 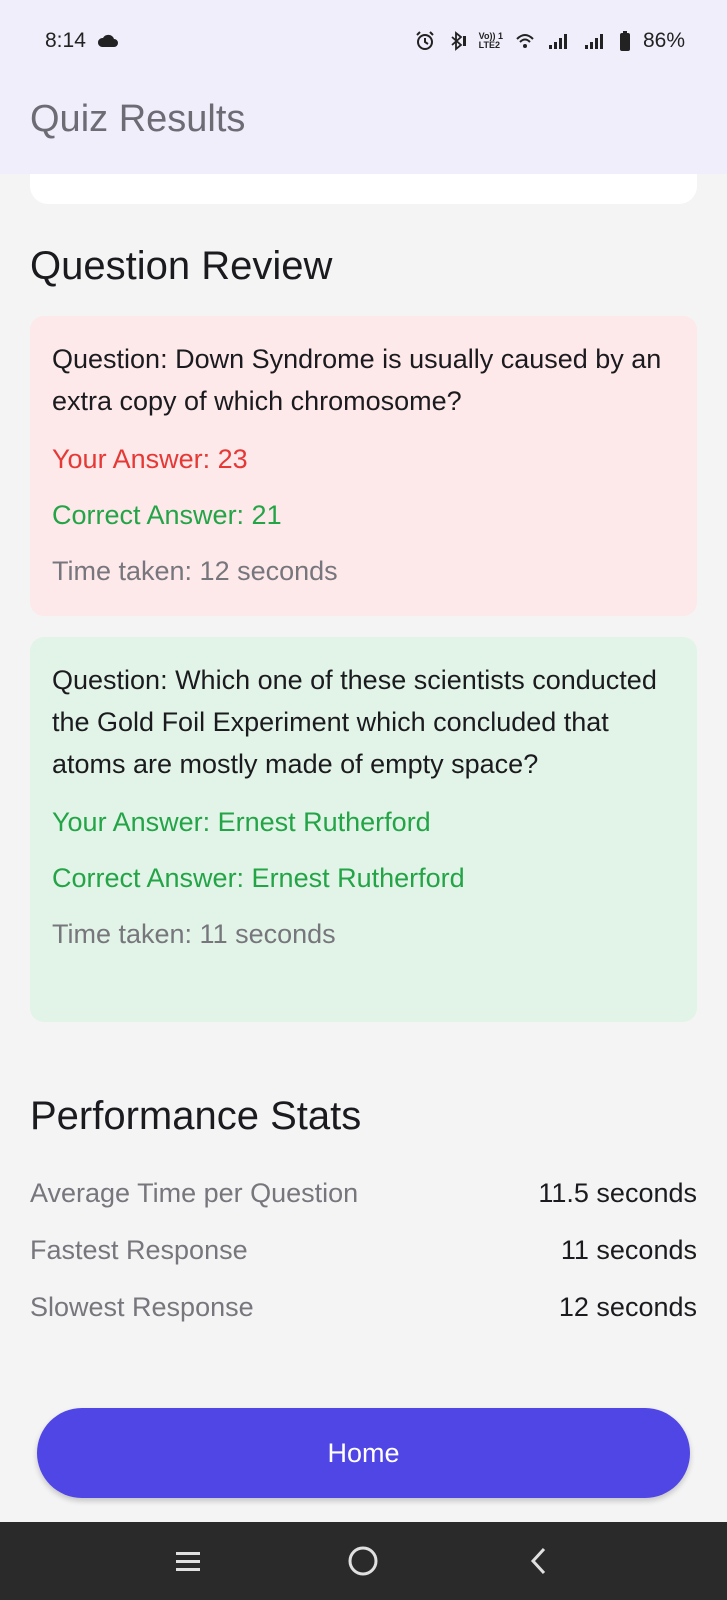 I want to click on time-taken: Time taken: 12 seconds, so click(x=195, y=571).